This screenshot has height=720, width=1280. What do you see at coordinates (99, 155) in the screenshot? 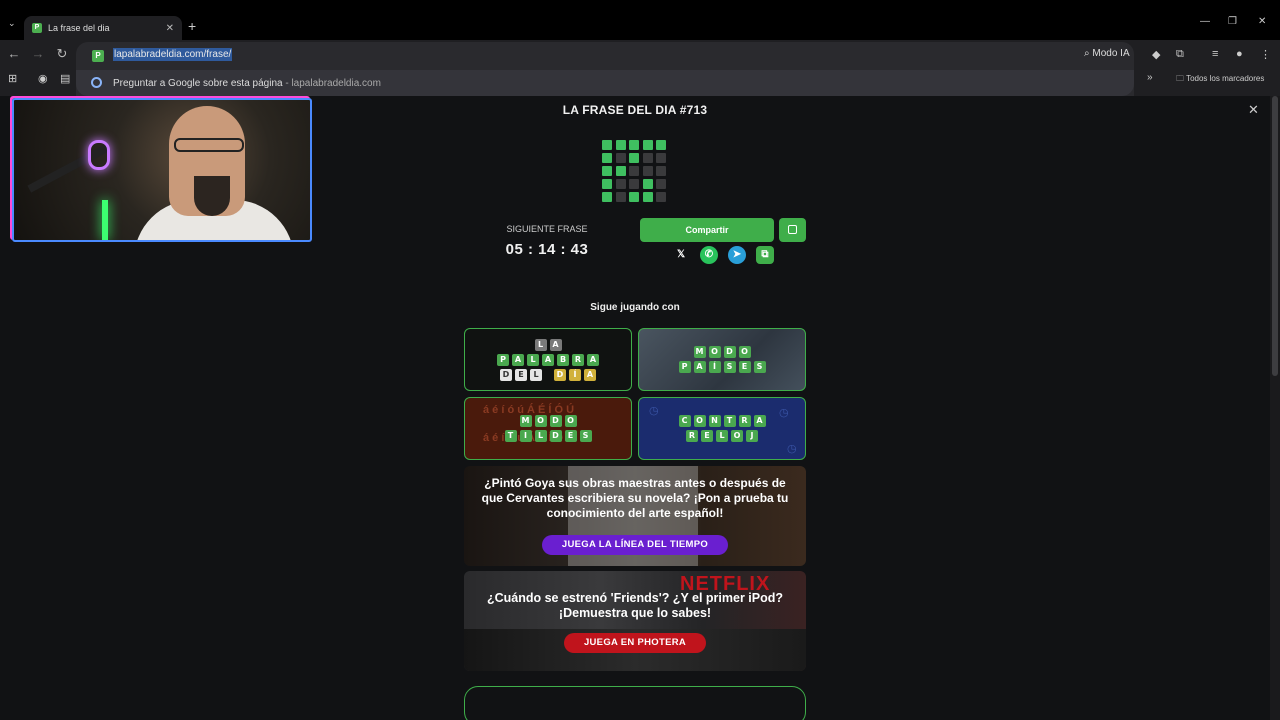
I see `microphone` at bounding box center [99, 155].